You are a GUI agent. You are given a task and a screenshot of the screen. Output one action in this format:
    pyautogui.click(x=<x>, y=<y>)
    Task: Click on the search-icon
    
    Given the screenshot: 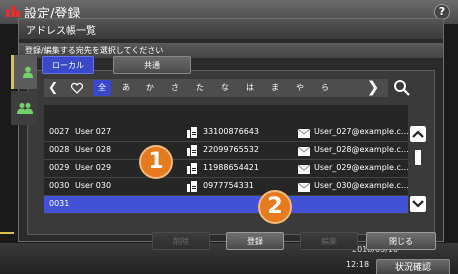 What is the action you would take?
    pyautogui.click(x=402, y=88)
    